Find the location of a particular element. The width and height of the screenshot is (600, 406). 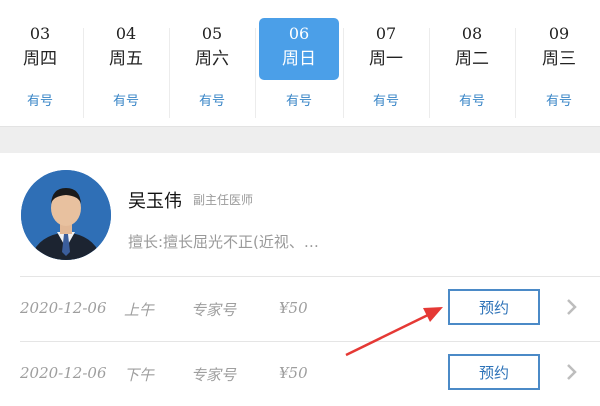

doctor-avatar is located at coordinates (66, 215).